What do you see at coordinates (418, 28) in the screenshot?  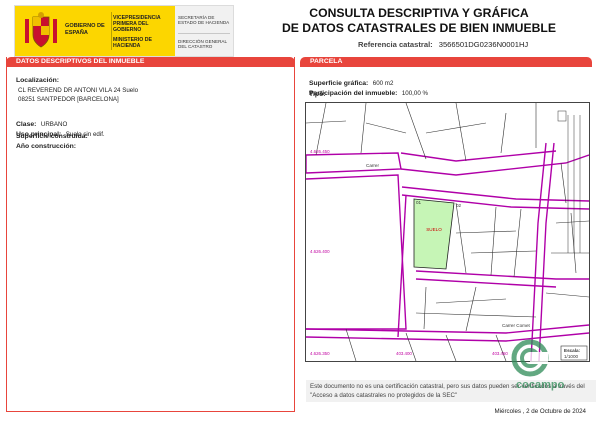 I see `page-title-line2: DE DATOS CATASTRALES DE BIEN INMUEBLE` at bounding box center [418, 28].